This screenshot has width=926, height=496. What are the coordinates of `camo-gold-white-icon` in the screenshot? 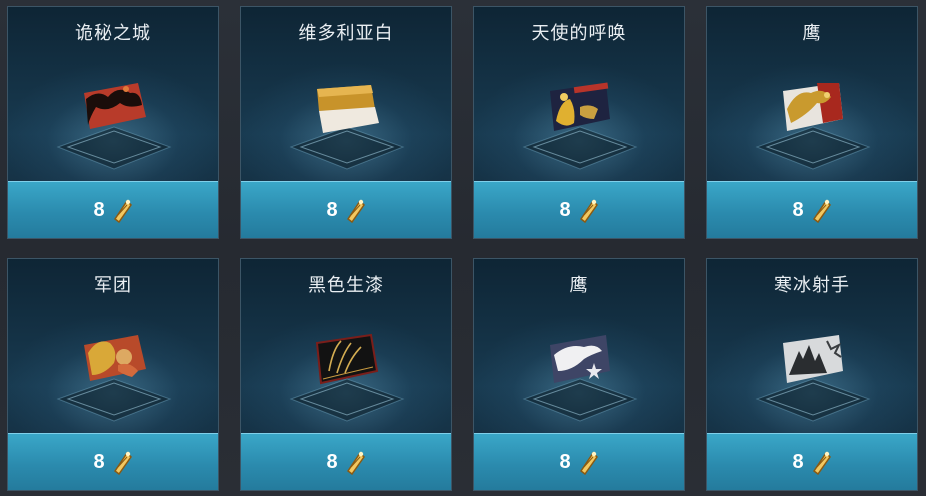 It's located at (348, 109).